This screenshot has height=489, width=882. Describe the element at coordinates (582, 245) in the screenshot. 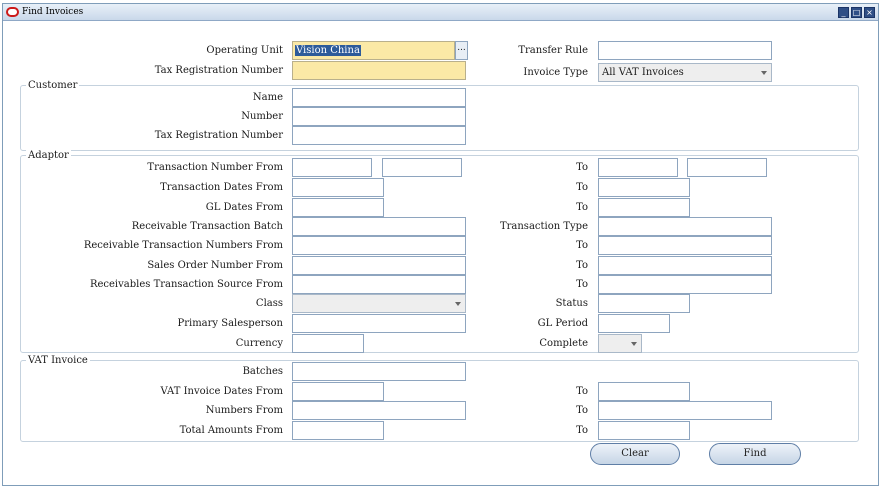

I see `receivable-numbers-to-label: To` at that location.